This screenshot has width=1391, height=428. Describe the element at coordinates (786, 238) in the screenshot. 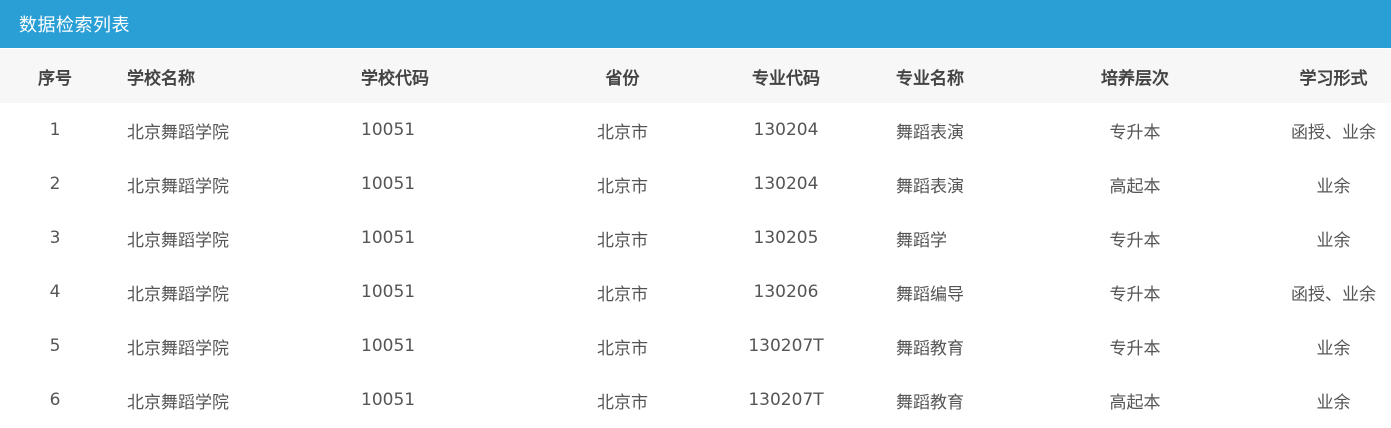

I see `cell-major-code: 130205` at that location.